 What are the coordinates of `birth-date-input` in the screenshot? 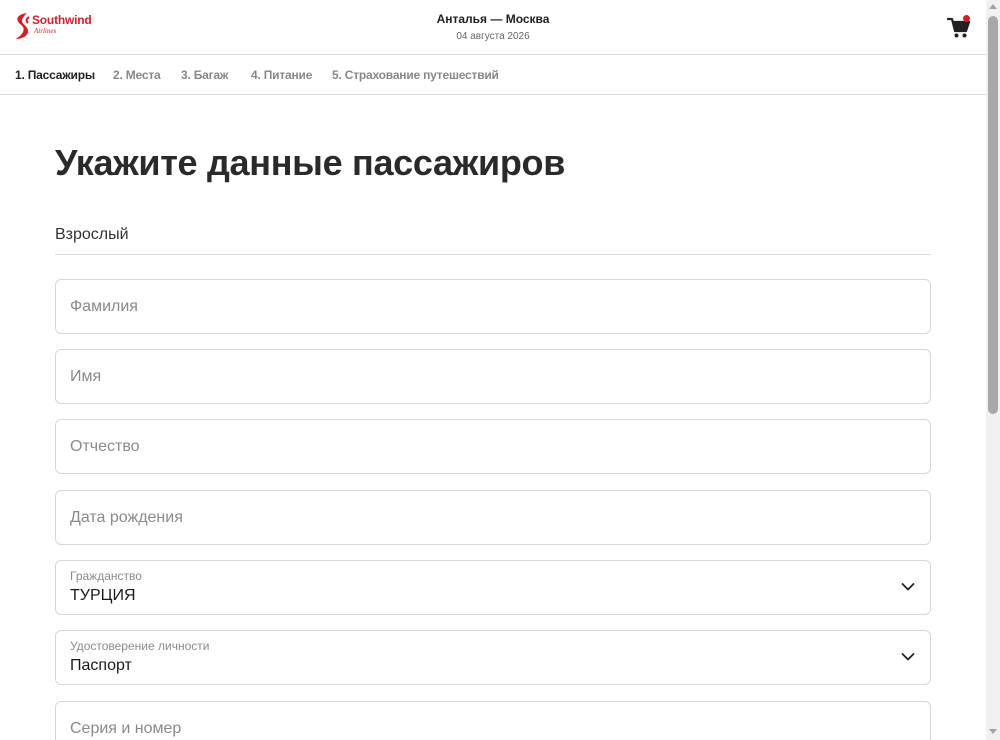 It's located at (490, 517).